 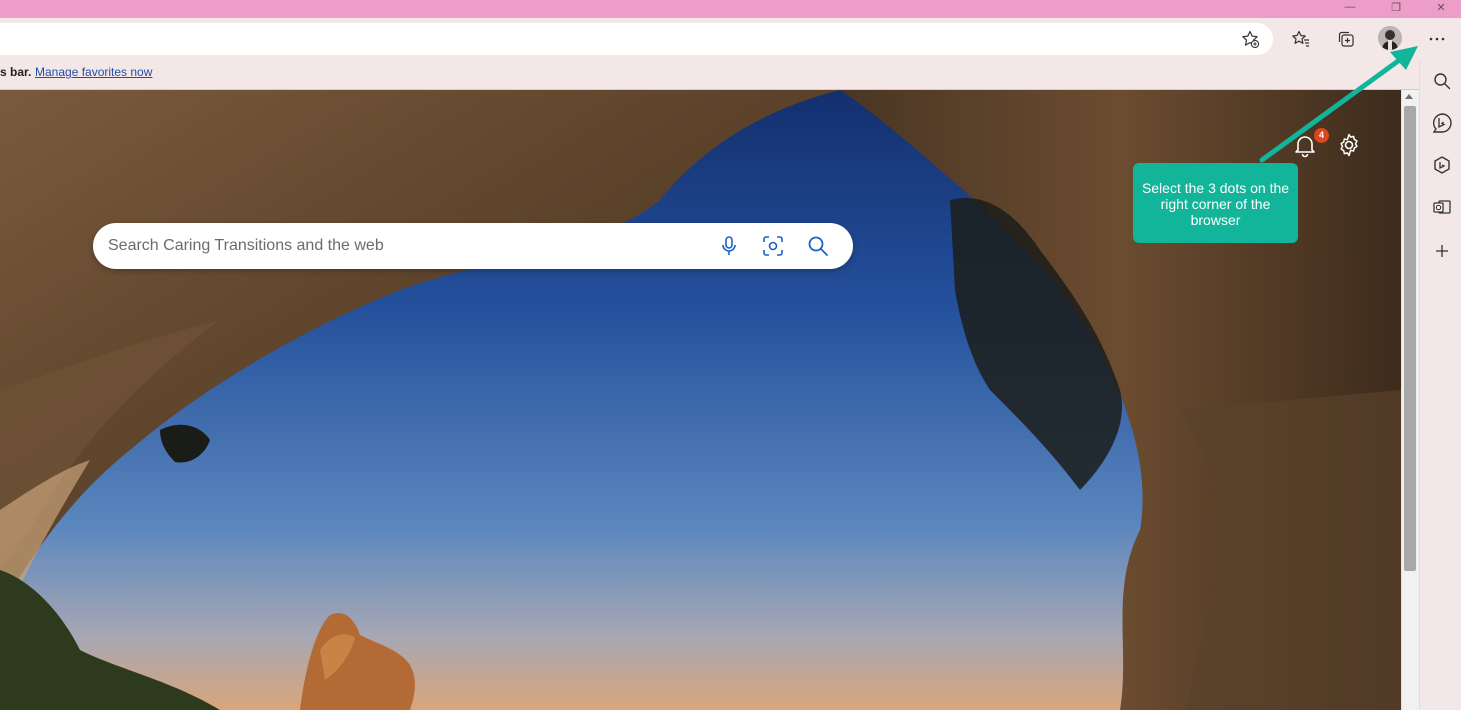 I want to click on more-options-button, so click(x=1437, y=39).